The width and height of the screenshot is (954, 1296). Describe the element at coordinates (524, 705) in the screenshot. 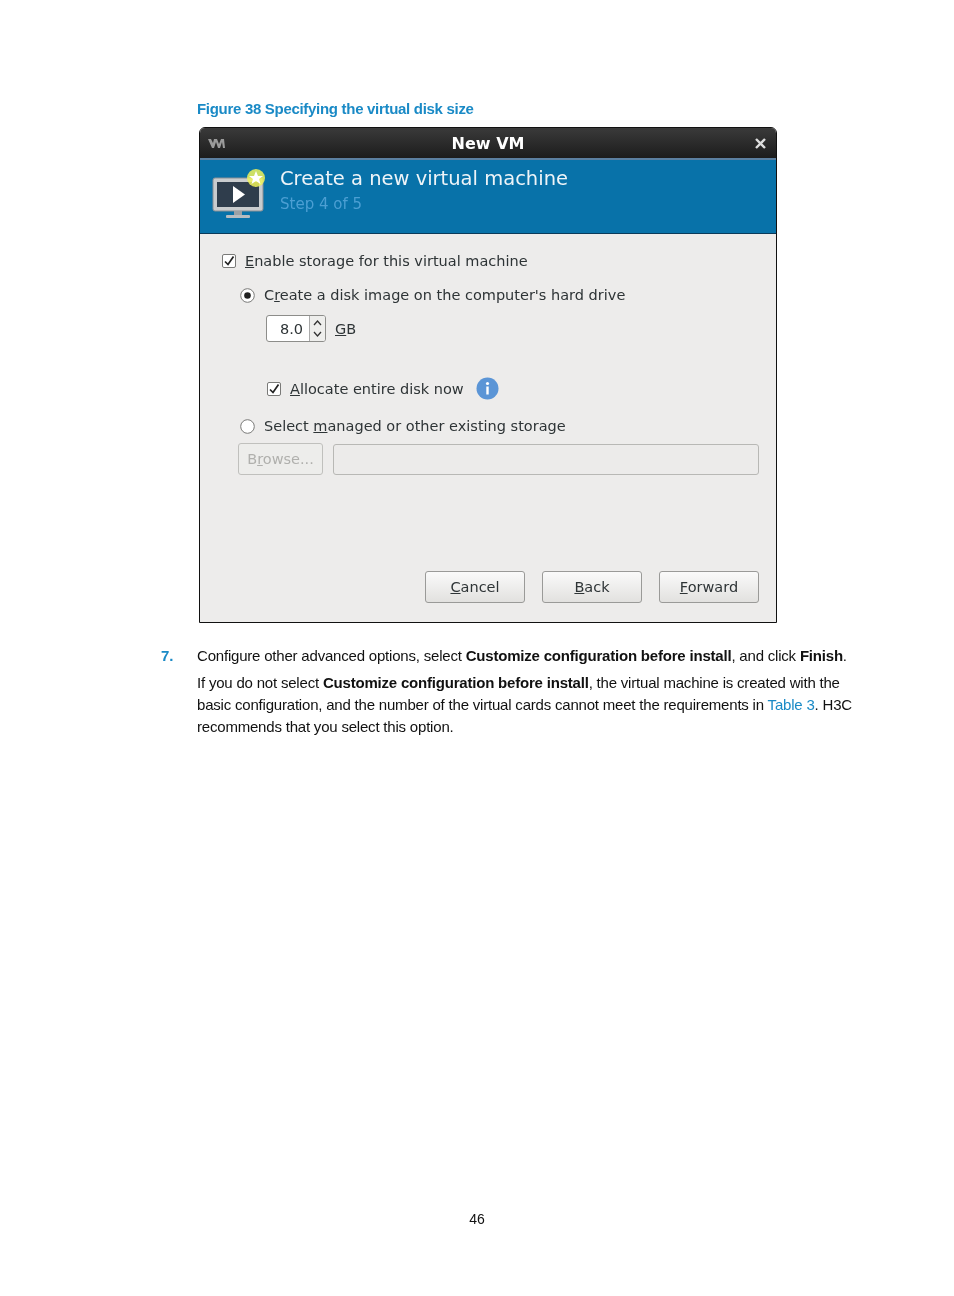

I see `note-paragraph: If you do not select Customize configuration before install, the virtual machine is created with the basic configuration, and the number of the virtual cards cannot meet the requirements in Table 3. H3C recommends that you select this option.` at that location.